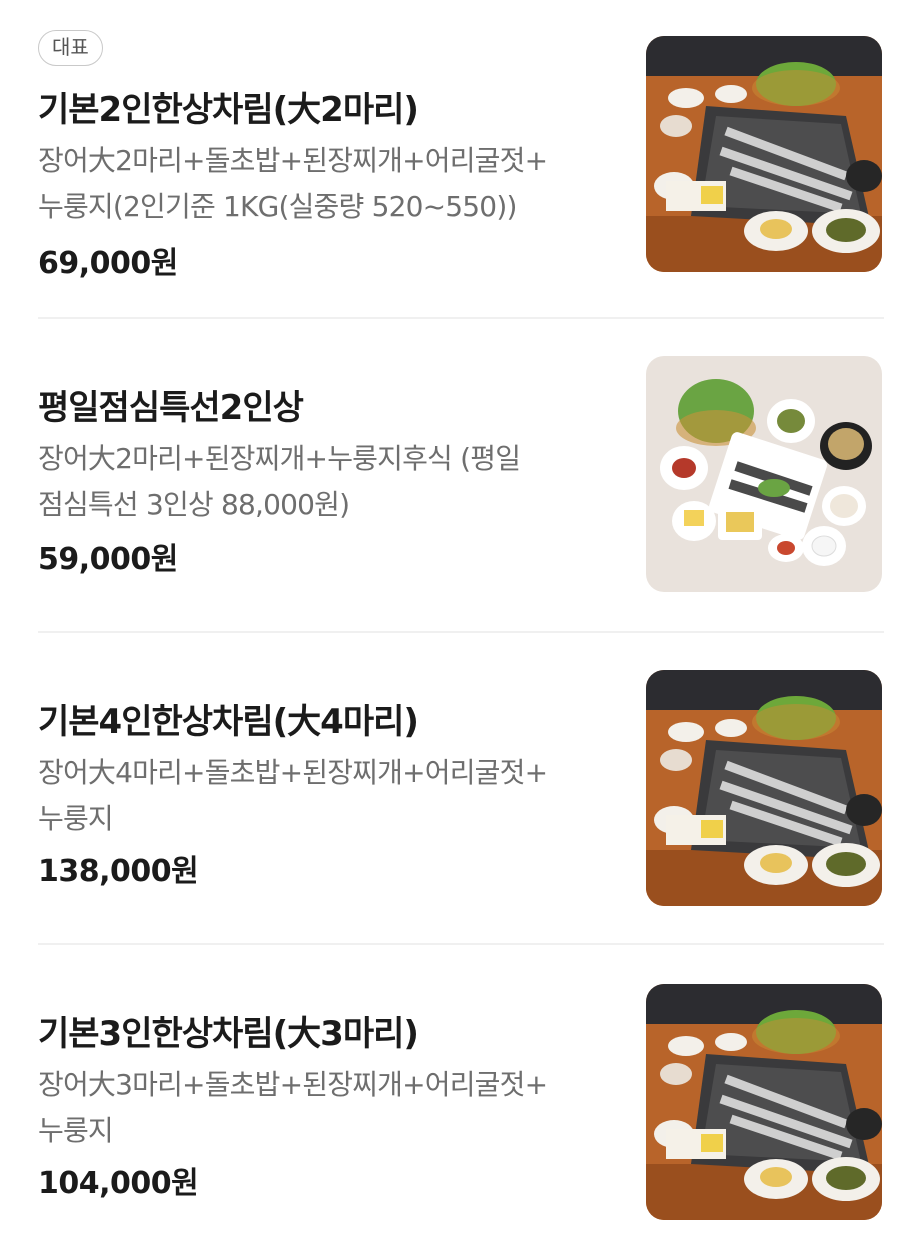 Image resolution: width=900 pixels, height=1247 pixels. Describe the element at coordinates (118, 1183) in the screenshot. I see `menu-item-price: 104,000원` at that location.